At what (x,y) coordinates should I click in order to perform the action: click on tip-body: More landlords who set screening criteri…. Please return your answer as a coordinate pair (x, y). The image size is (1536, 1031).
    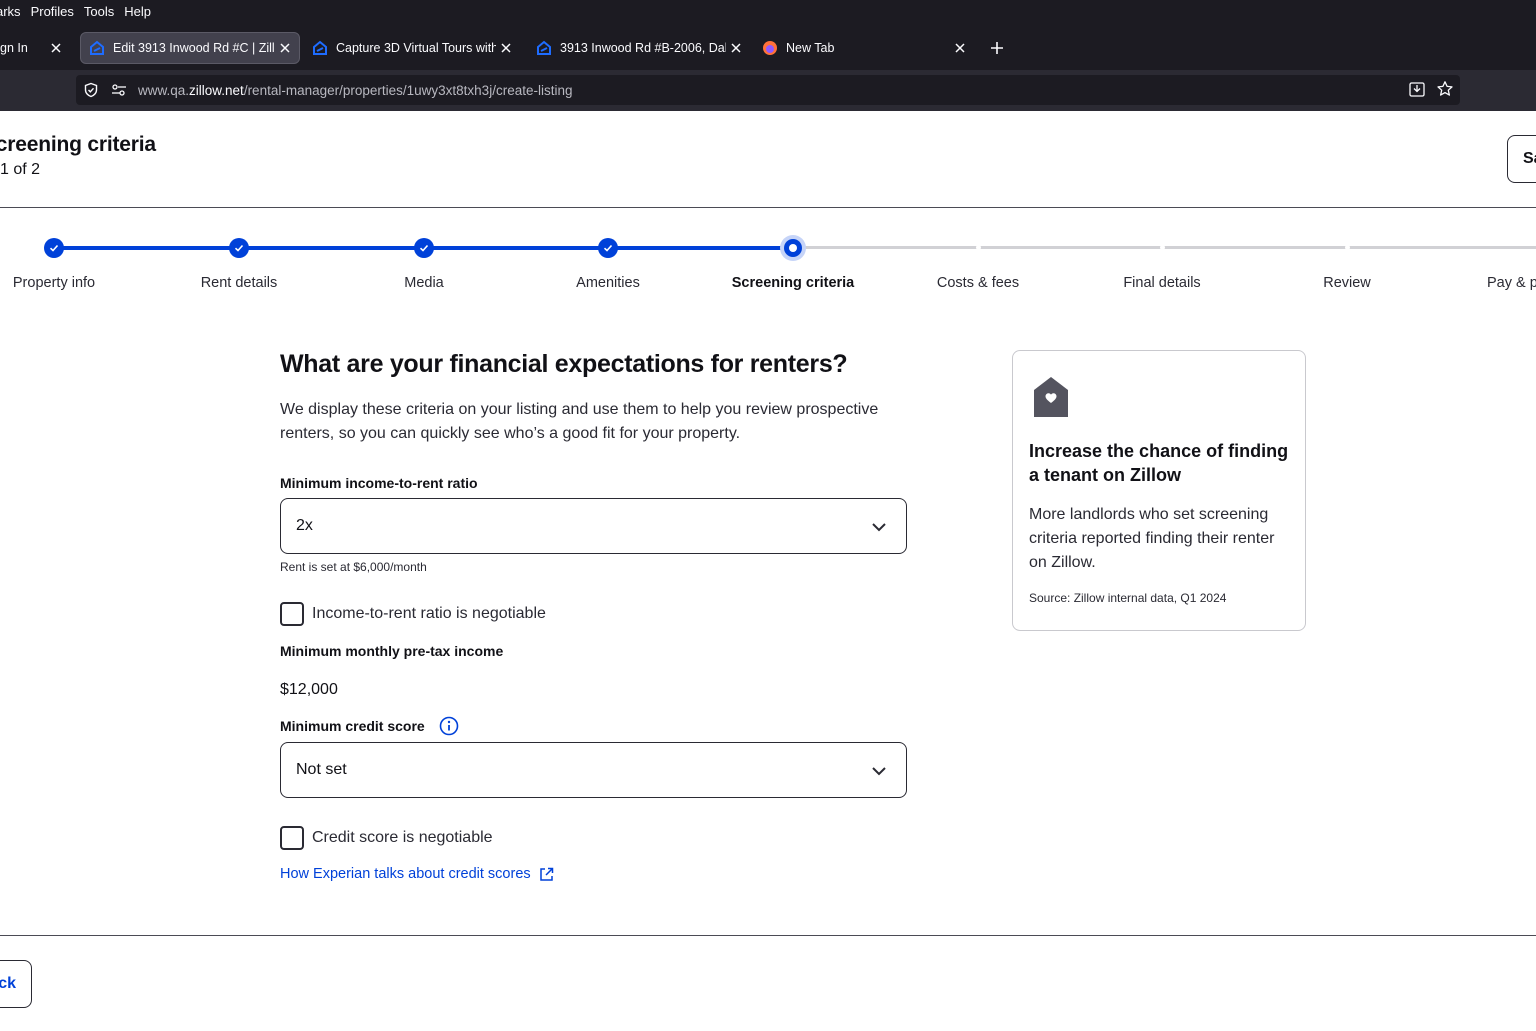
    Looking at the image, I should click on (1152, 538).